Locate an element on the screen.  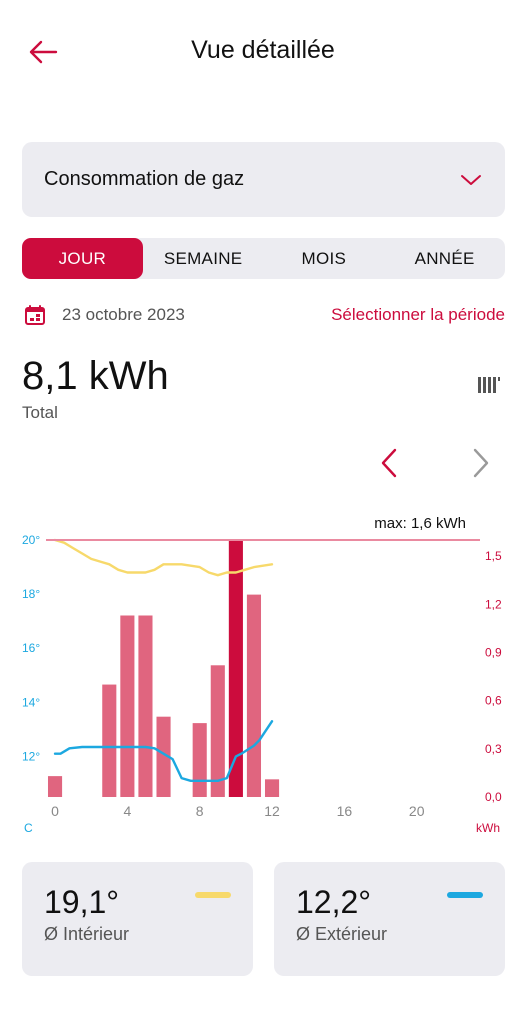
next-period-button is located at coordinates (481, 463).